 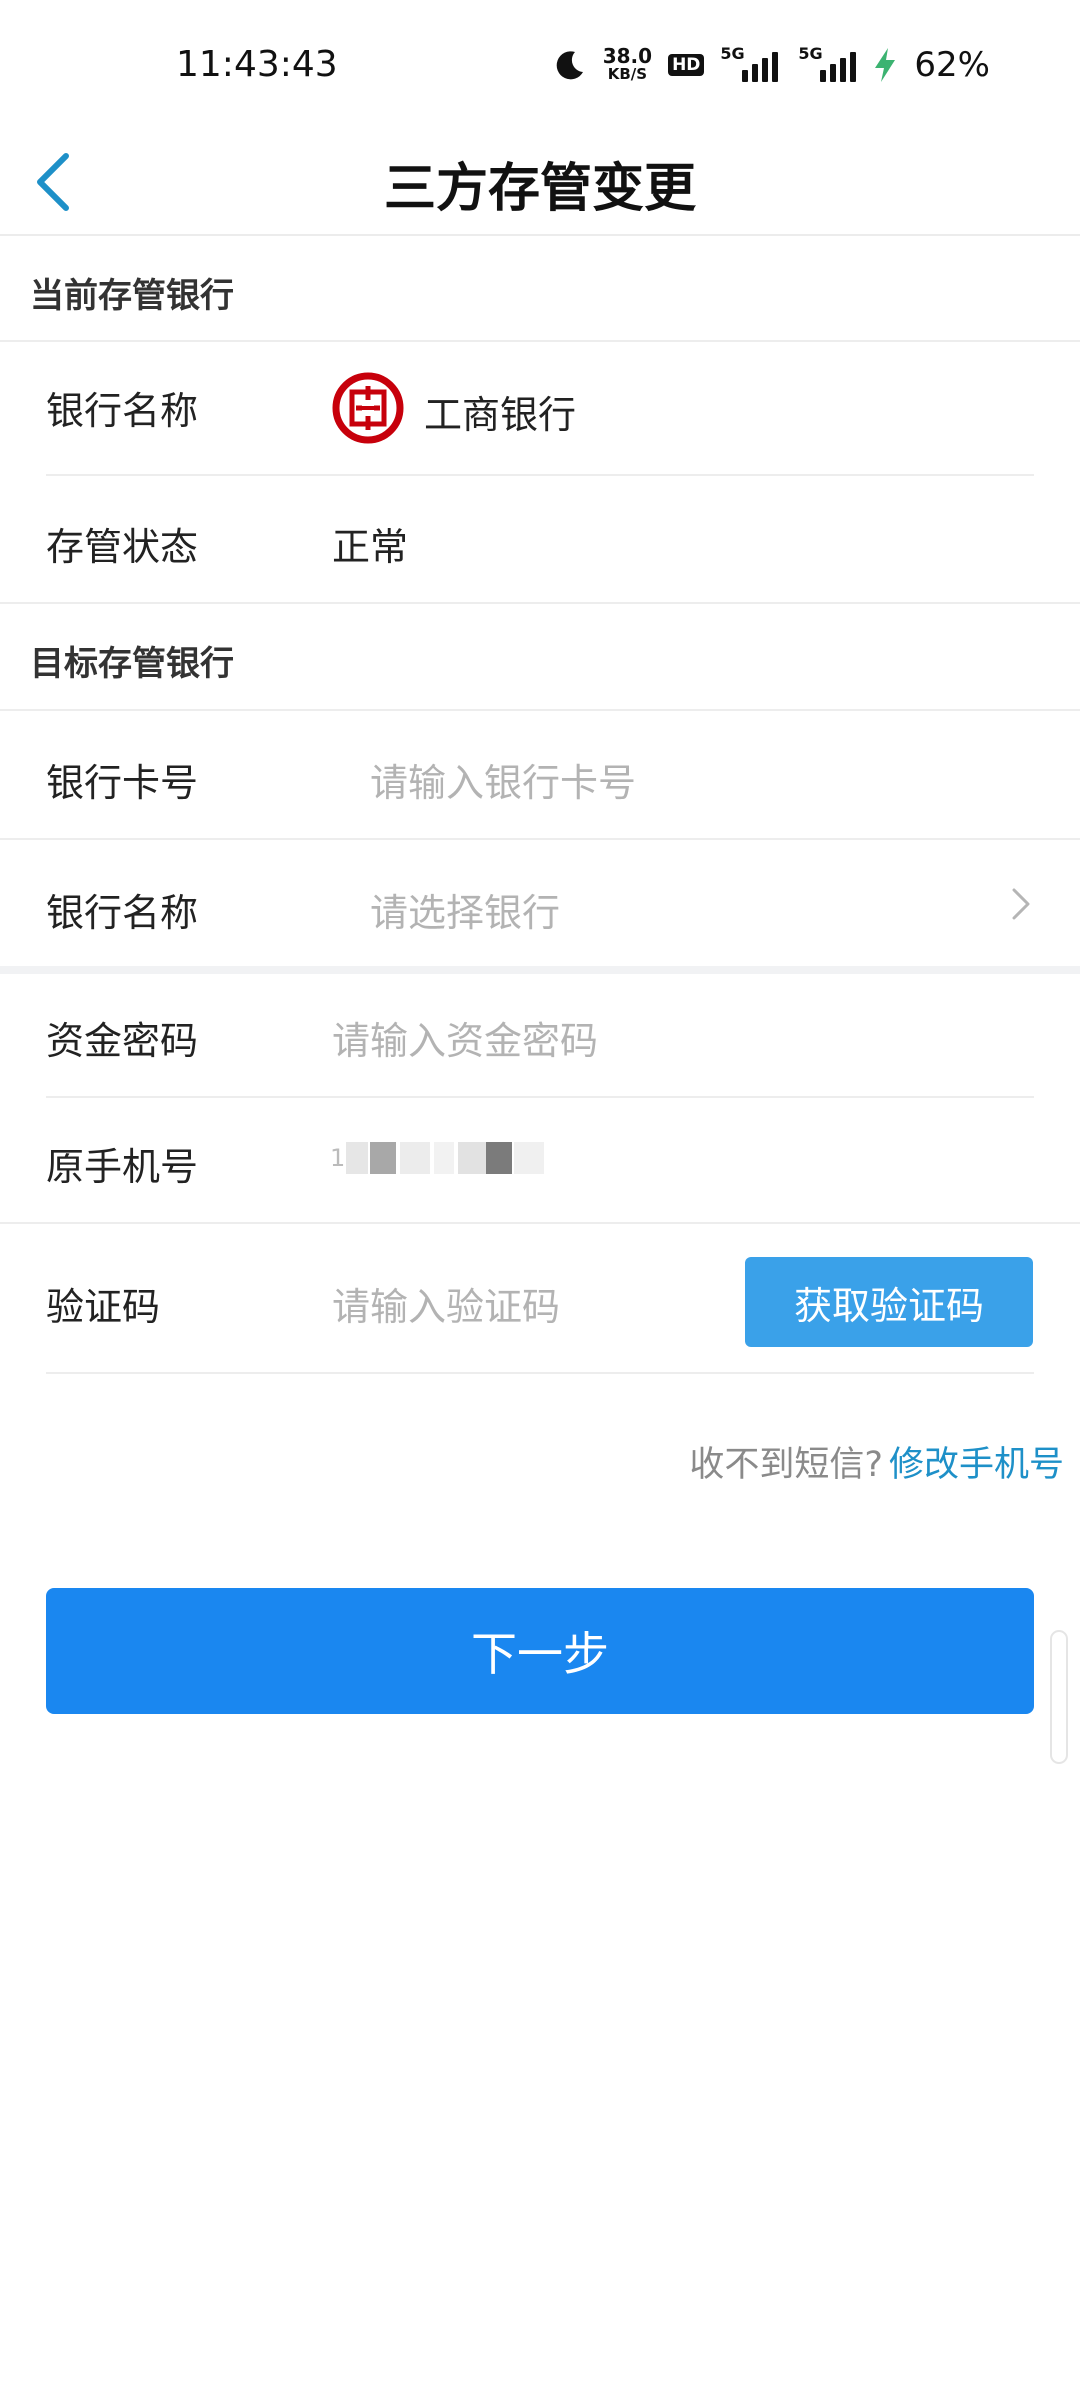 What do you see at coordinates (539, 189) in the screenshot?
I see `page-title: 三方存管变更` at bounding box center [539, 189].